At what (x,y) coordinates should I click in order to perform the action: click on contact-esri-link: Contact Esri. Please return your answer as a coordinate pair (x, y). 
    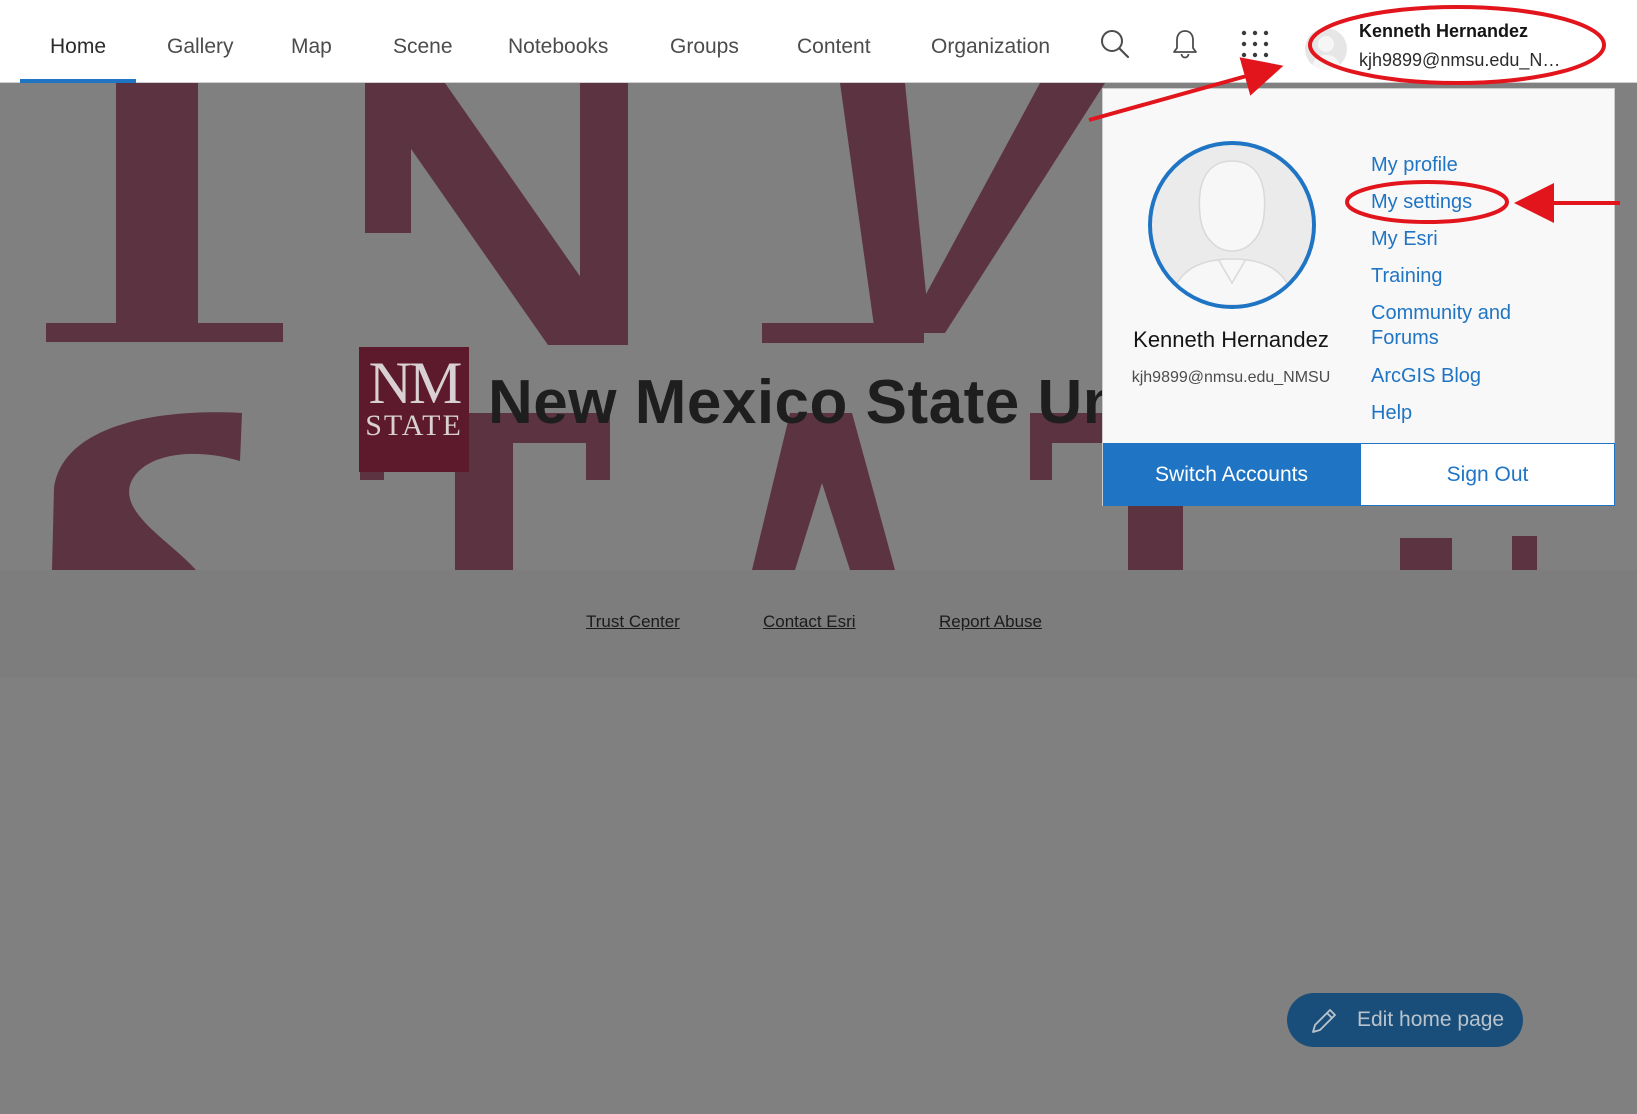
    Looking at the image, I should click on (809, 622).